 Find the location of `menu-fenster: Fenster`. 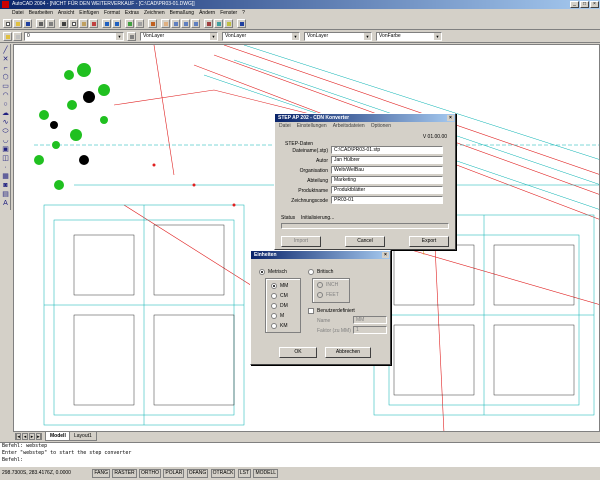

menu-fenster: Fenster is located at coordinates (228, 13).